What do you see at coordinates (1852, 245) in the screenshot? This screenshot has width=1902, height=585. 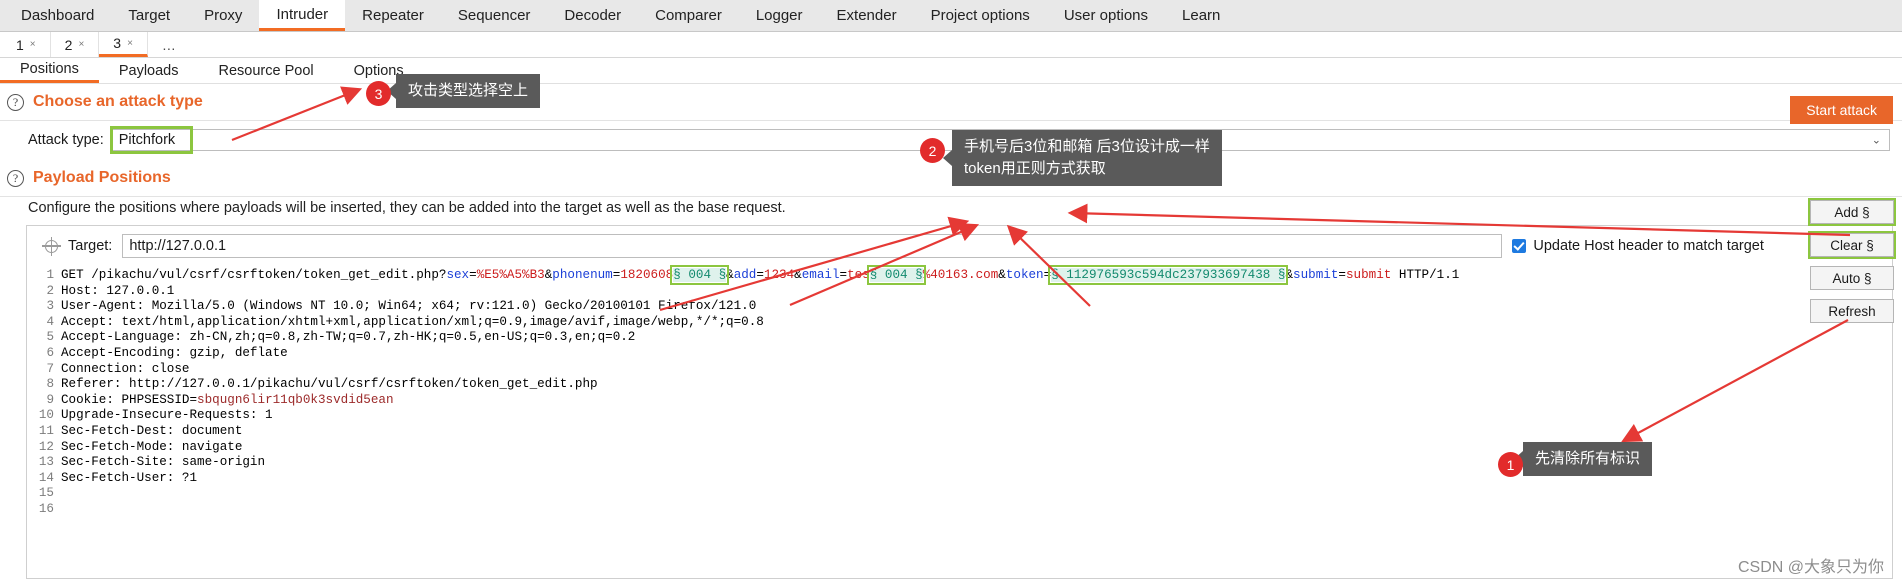 I see `button-clear: Clear §` at bounding box center [1852, 245].